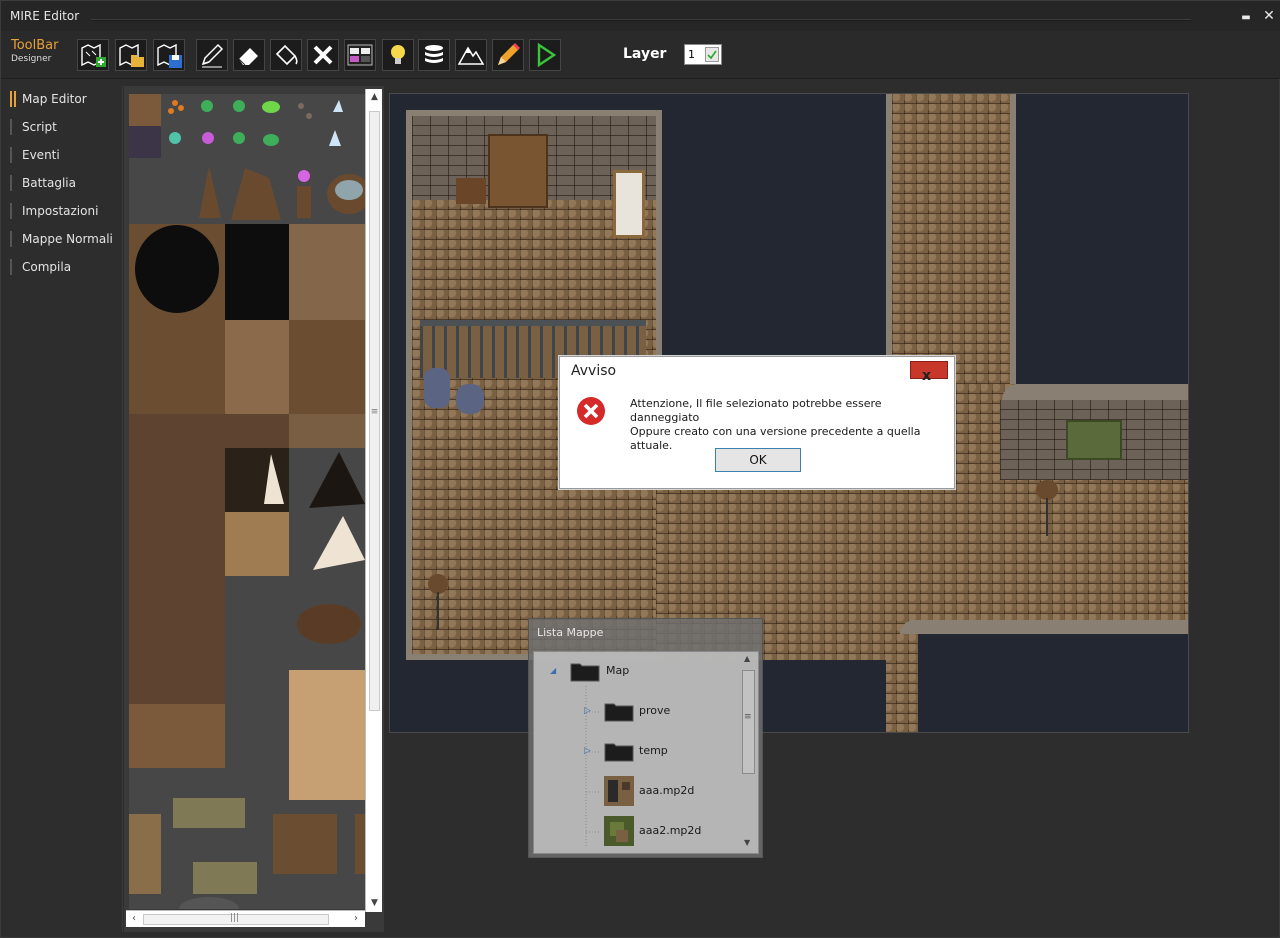 This screenshot has height=938, width=1280. I want to click on sidebar-item-map-editor: Map Editor, so click(65, 99).